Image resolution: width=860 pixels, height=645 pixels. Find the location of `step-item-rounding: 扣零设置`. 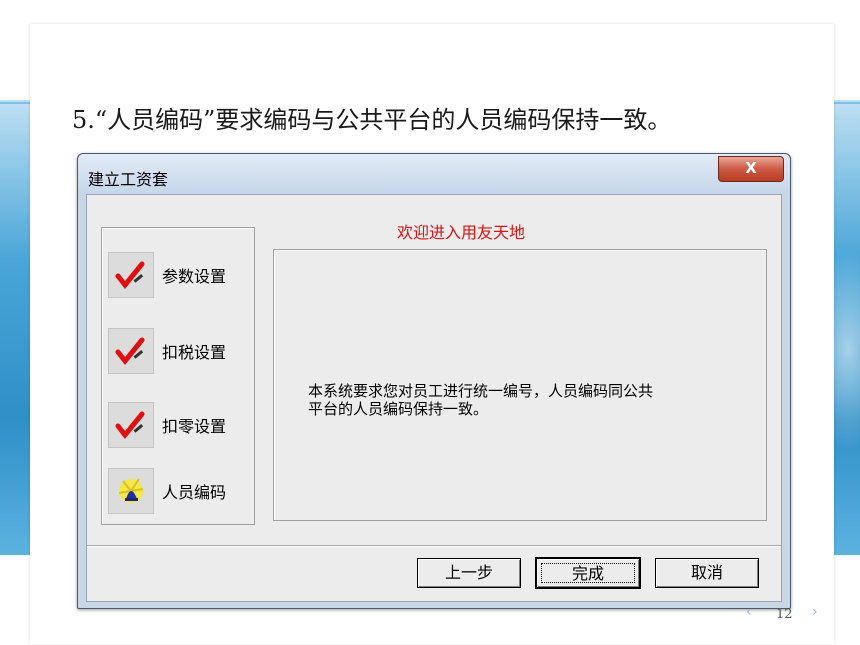

step-item-rounding: 扣零设置 is located at coordinates (178, 424).